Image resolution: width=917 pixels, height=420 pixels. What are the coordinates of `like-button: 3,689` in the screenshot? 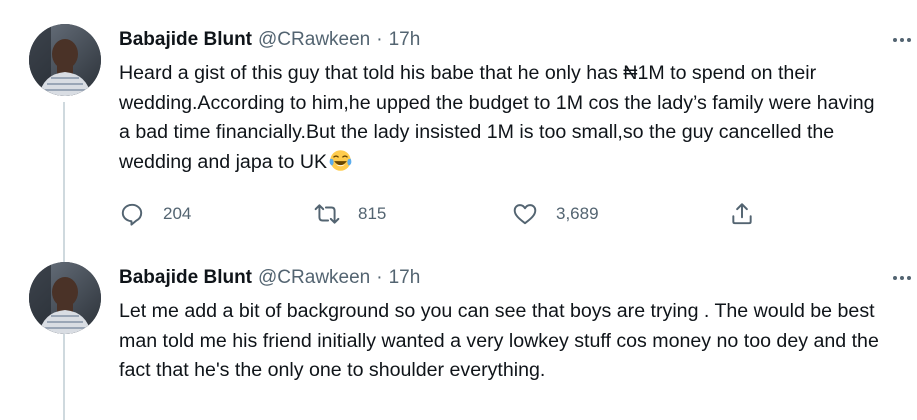 It's located at (555, 214).